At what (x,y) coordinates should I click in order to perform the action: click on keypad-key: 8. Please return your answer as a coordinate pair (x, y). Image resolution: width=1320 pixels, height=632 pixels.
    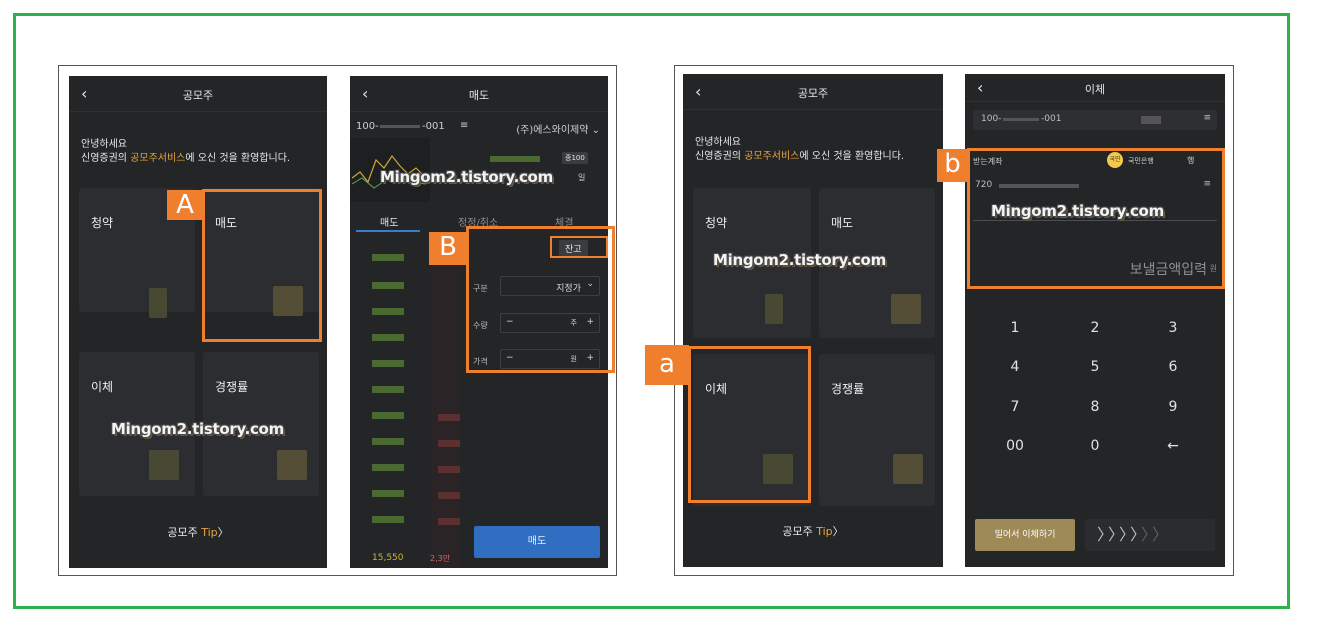
    Looking at the image, I should click on (1095, 407).